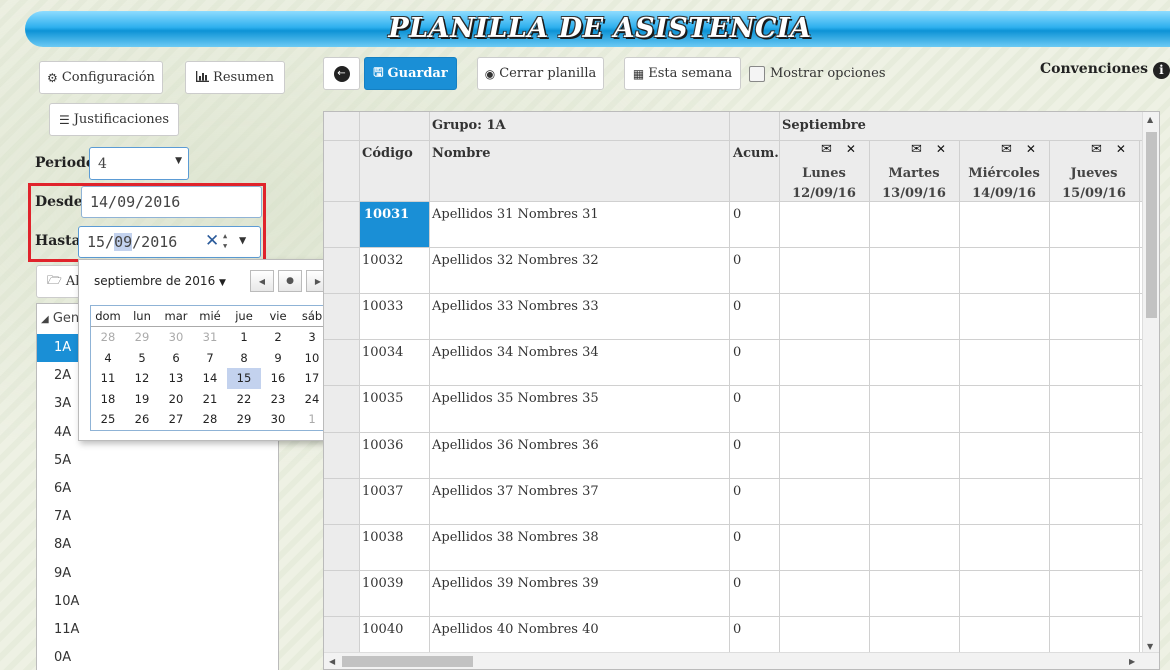  Describe the element at coordinates (278, 399) in the screenshot. I see `calendar-day: 23` at that location.